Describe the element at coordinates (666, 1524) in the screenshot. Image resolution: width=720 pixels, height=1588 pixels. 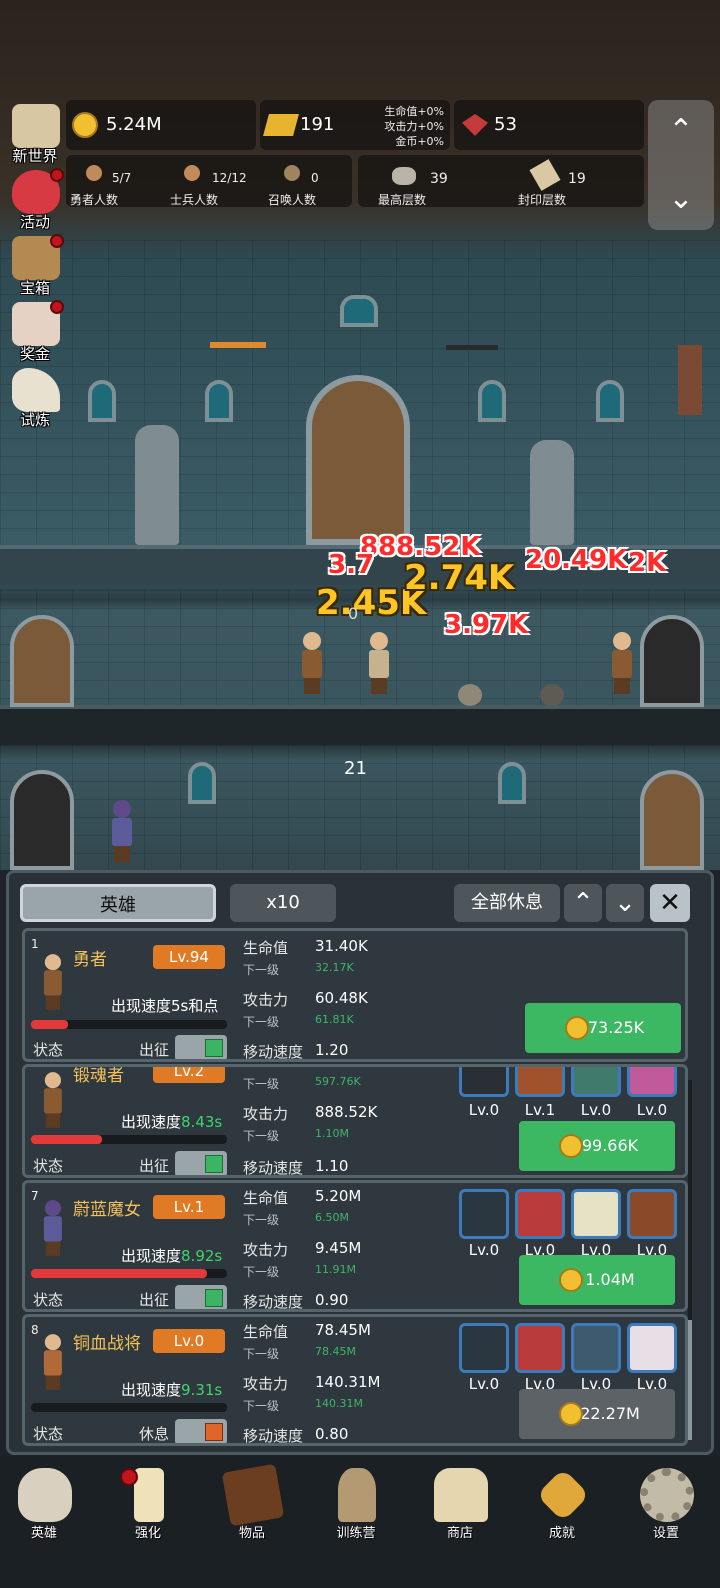
I see `nav-settings: 设置` at that location.